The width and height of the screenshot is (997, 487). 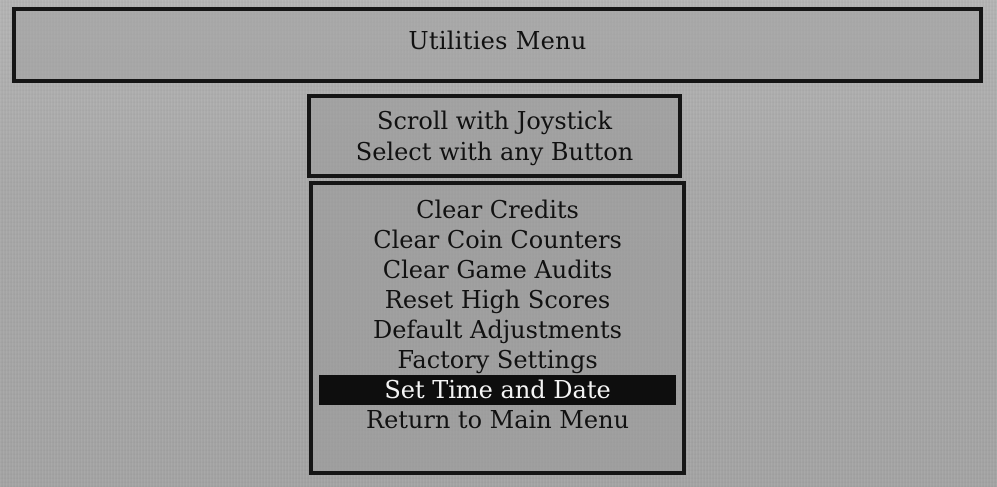 What do you see at coordinates (497, 360) in the screenshot?
I see `menu-item-factory-settings: Factory Settings` at bounding box center [497, 360].